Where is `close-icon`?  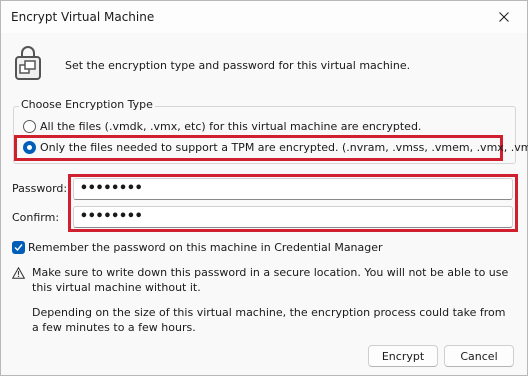 close-icon is located at coordinates (504, 17).